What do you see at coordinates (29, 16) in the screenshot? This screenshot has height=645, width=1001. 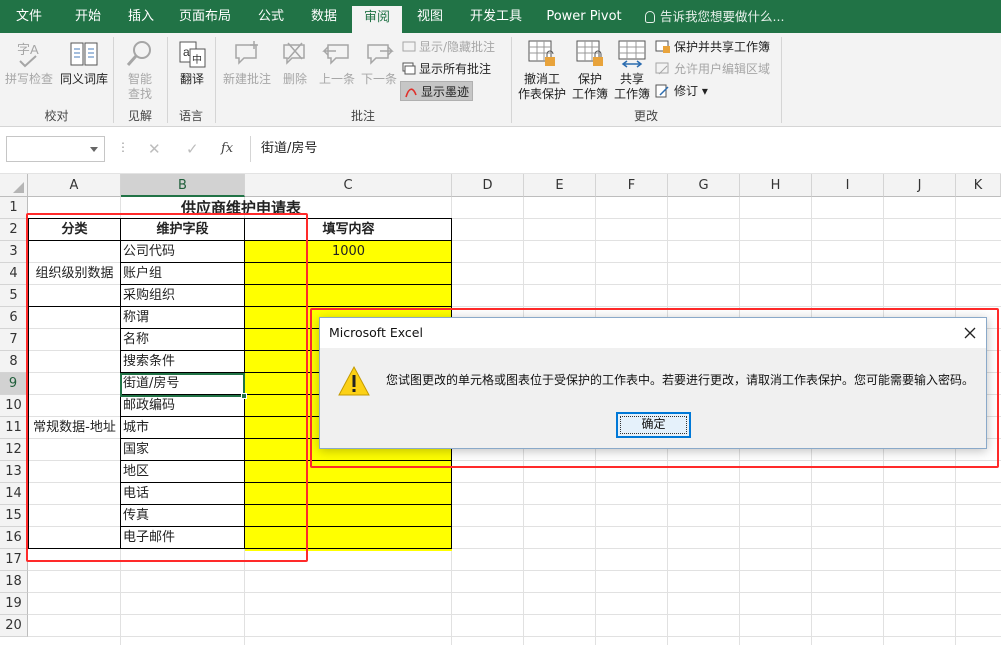 I see `tab-file: 文件` at bounding box center [29, 16].